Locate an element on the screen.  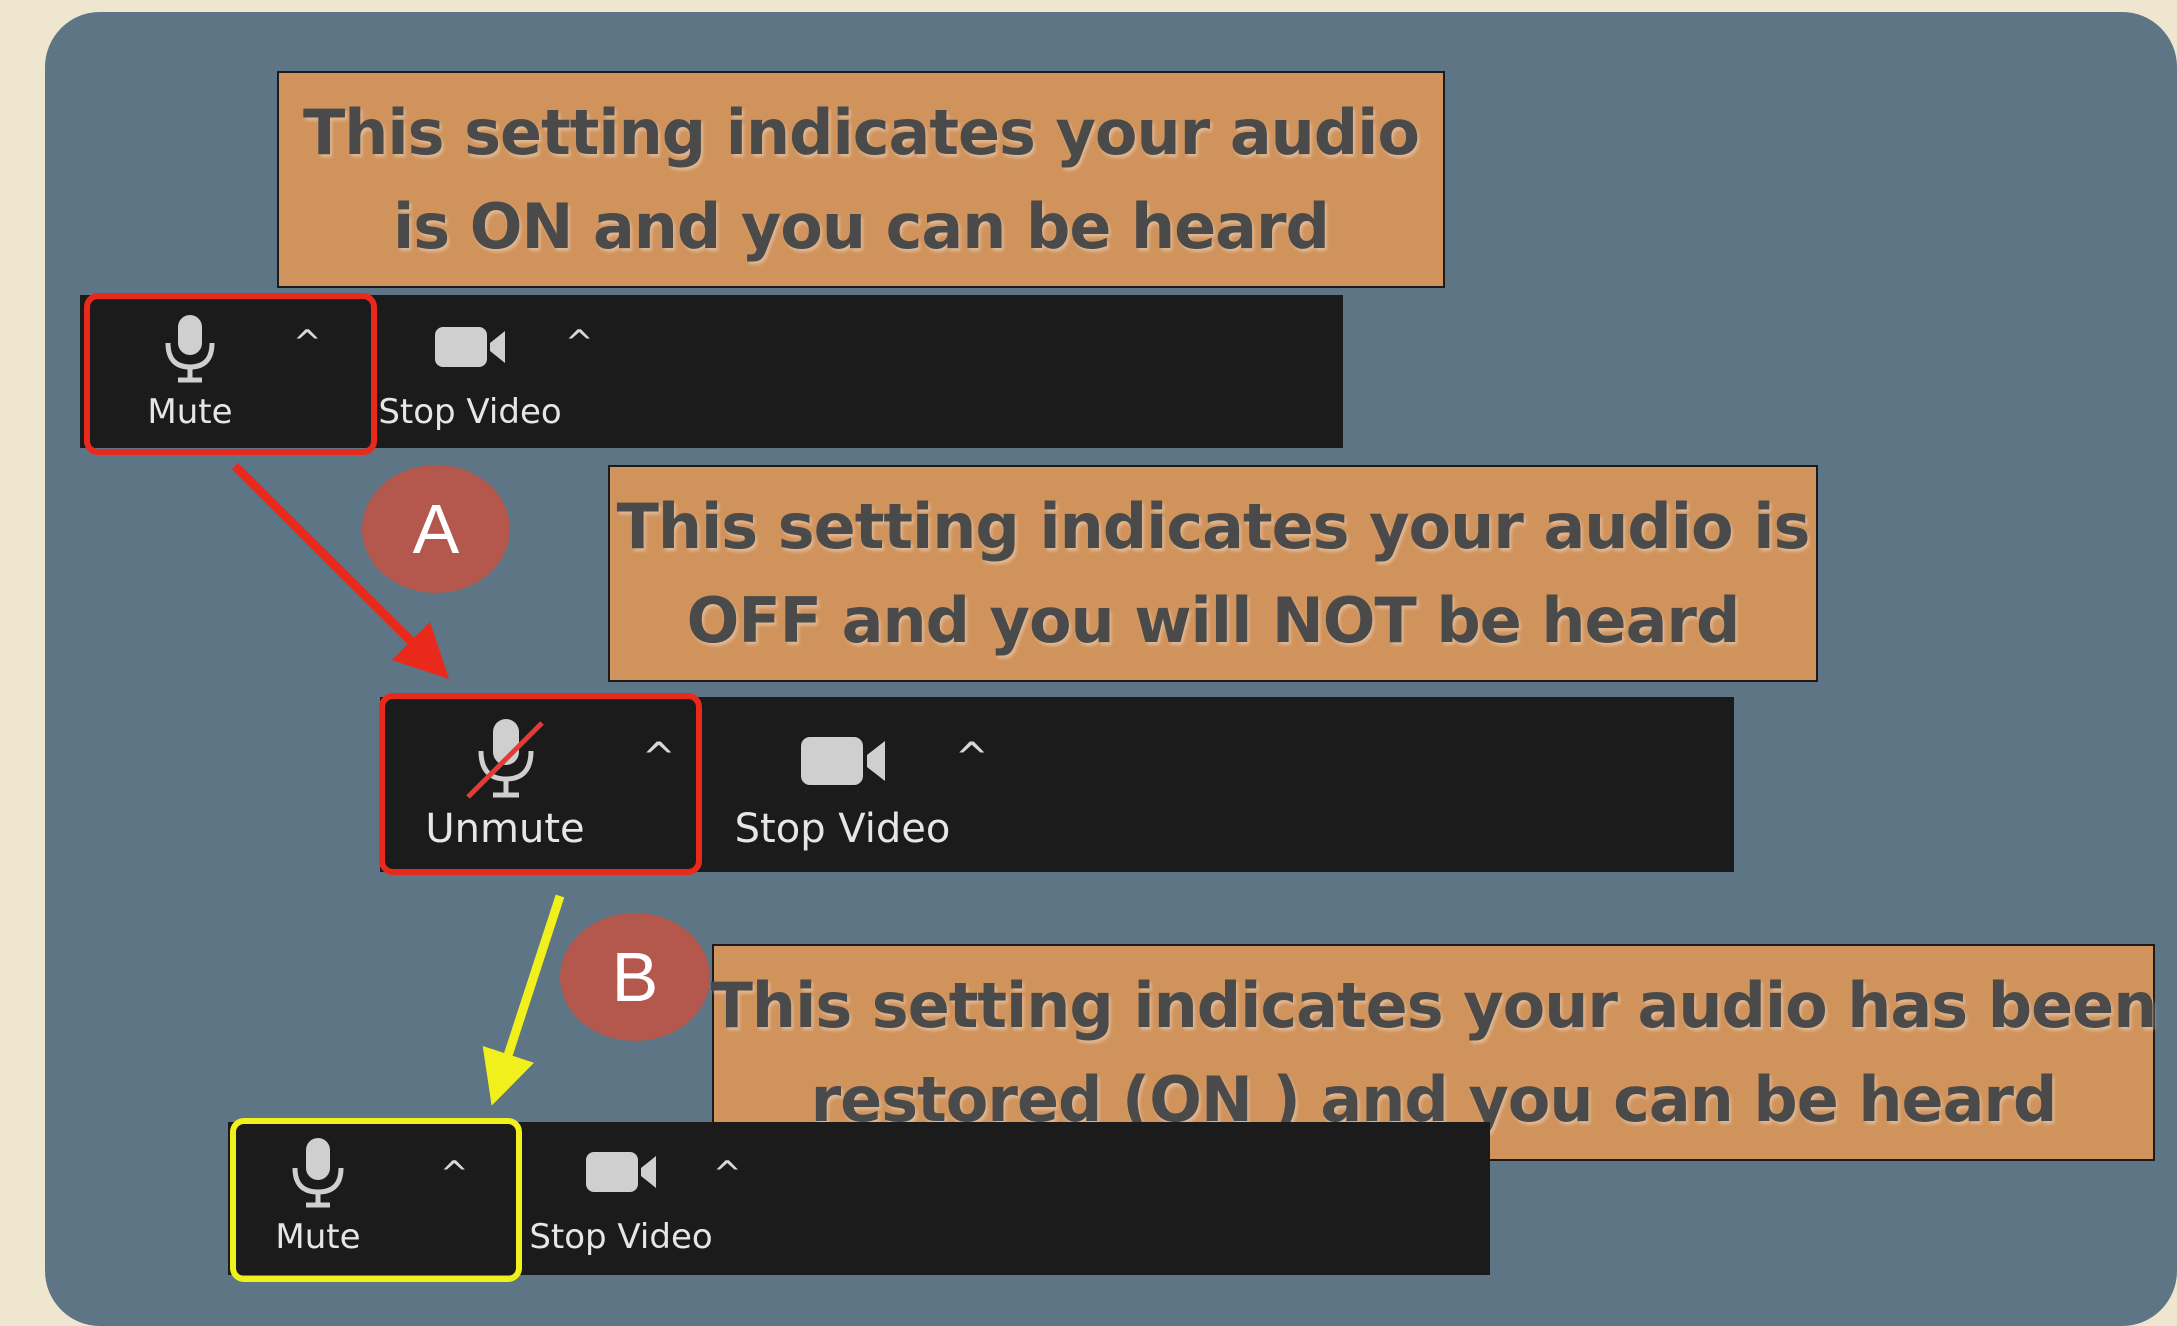
badge-letter: A is located at coordinates (436, 529).